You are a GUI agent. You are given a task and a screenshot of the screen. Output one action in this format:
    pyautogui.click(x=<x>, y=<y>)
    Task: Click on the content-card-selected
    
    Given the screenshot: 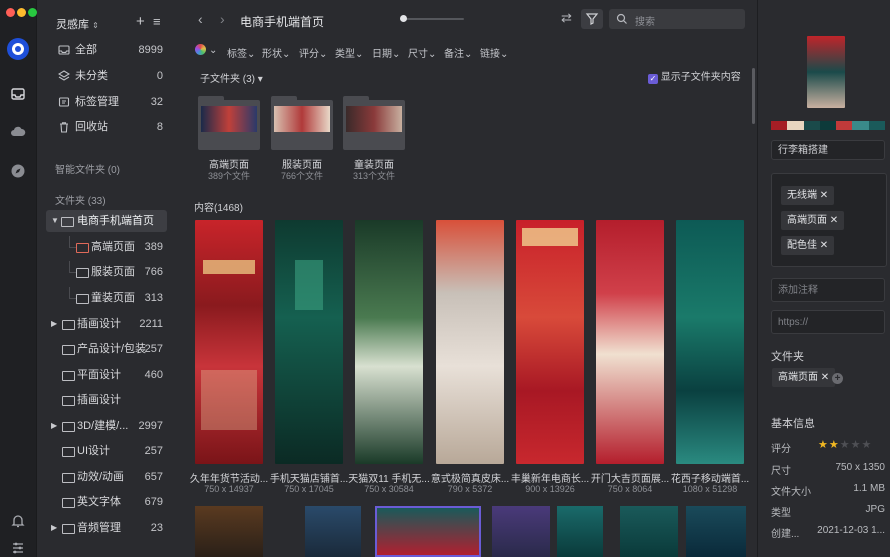 What is the action you would take?
    pyautogui.click(x=428, y=531)
    